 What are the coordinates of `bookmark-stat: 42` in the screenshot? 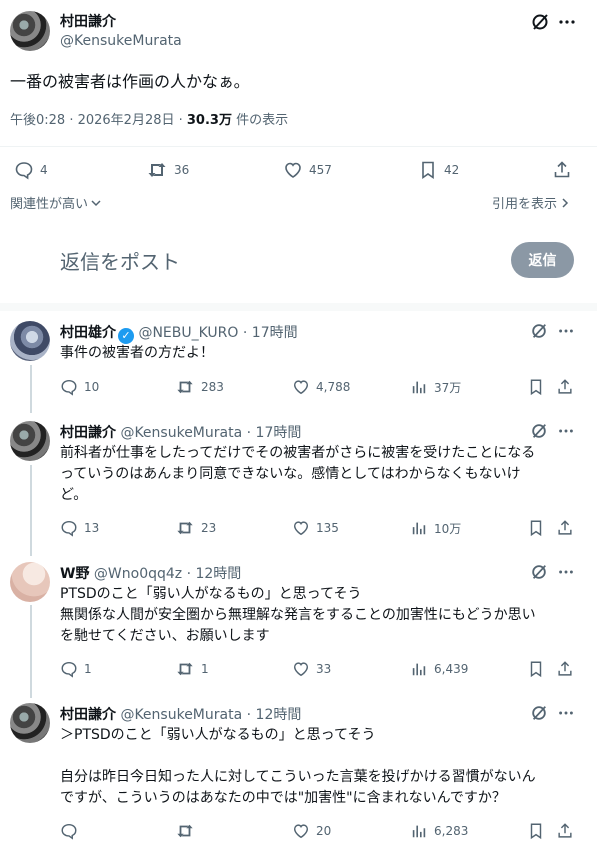 It's located at (438, 170).